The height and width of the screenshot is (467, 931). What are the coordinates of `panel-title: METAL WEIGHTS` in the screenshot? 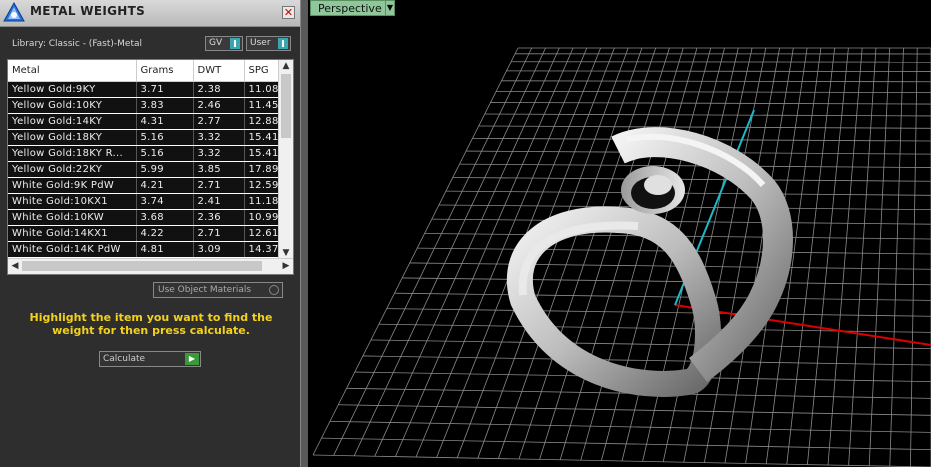 It's located at (88, 11).